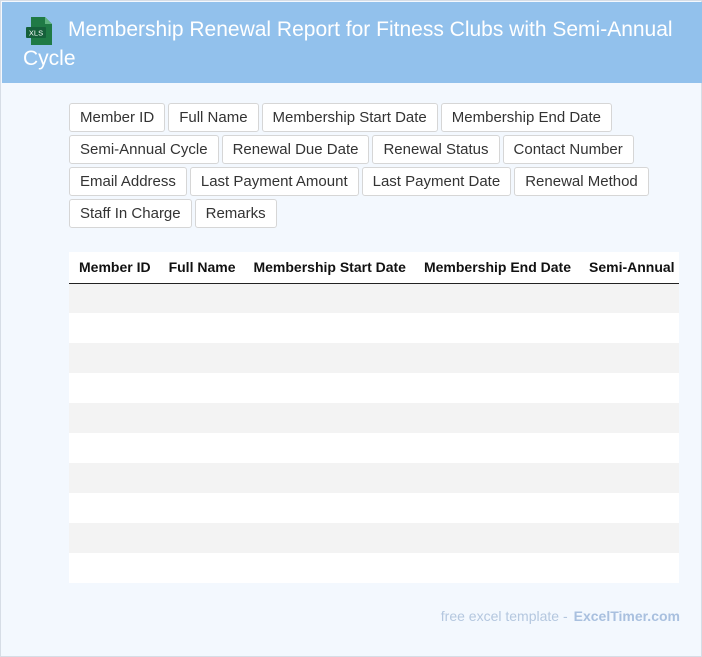  I want to click on field-chip: Email Address, so click(128, 181).